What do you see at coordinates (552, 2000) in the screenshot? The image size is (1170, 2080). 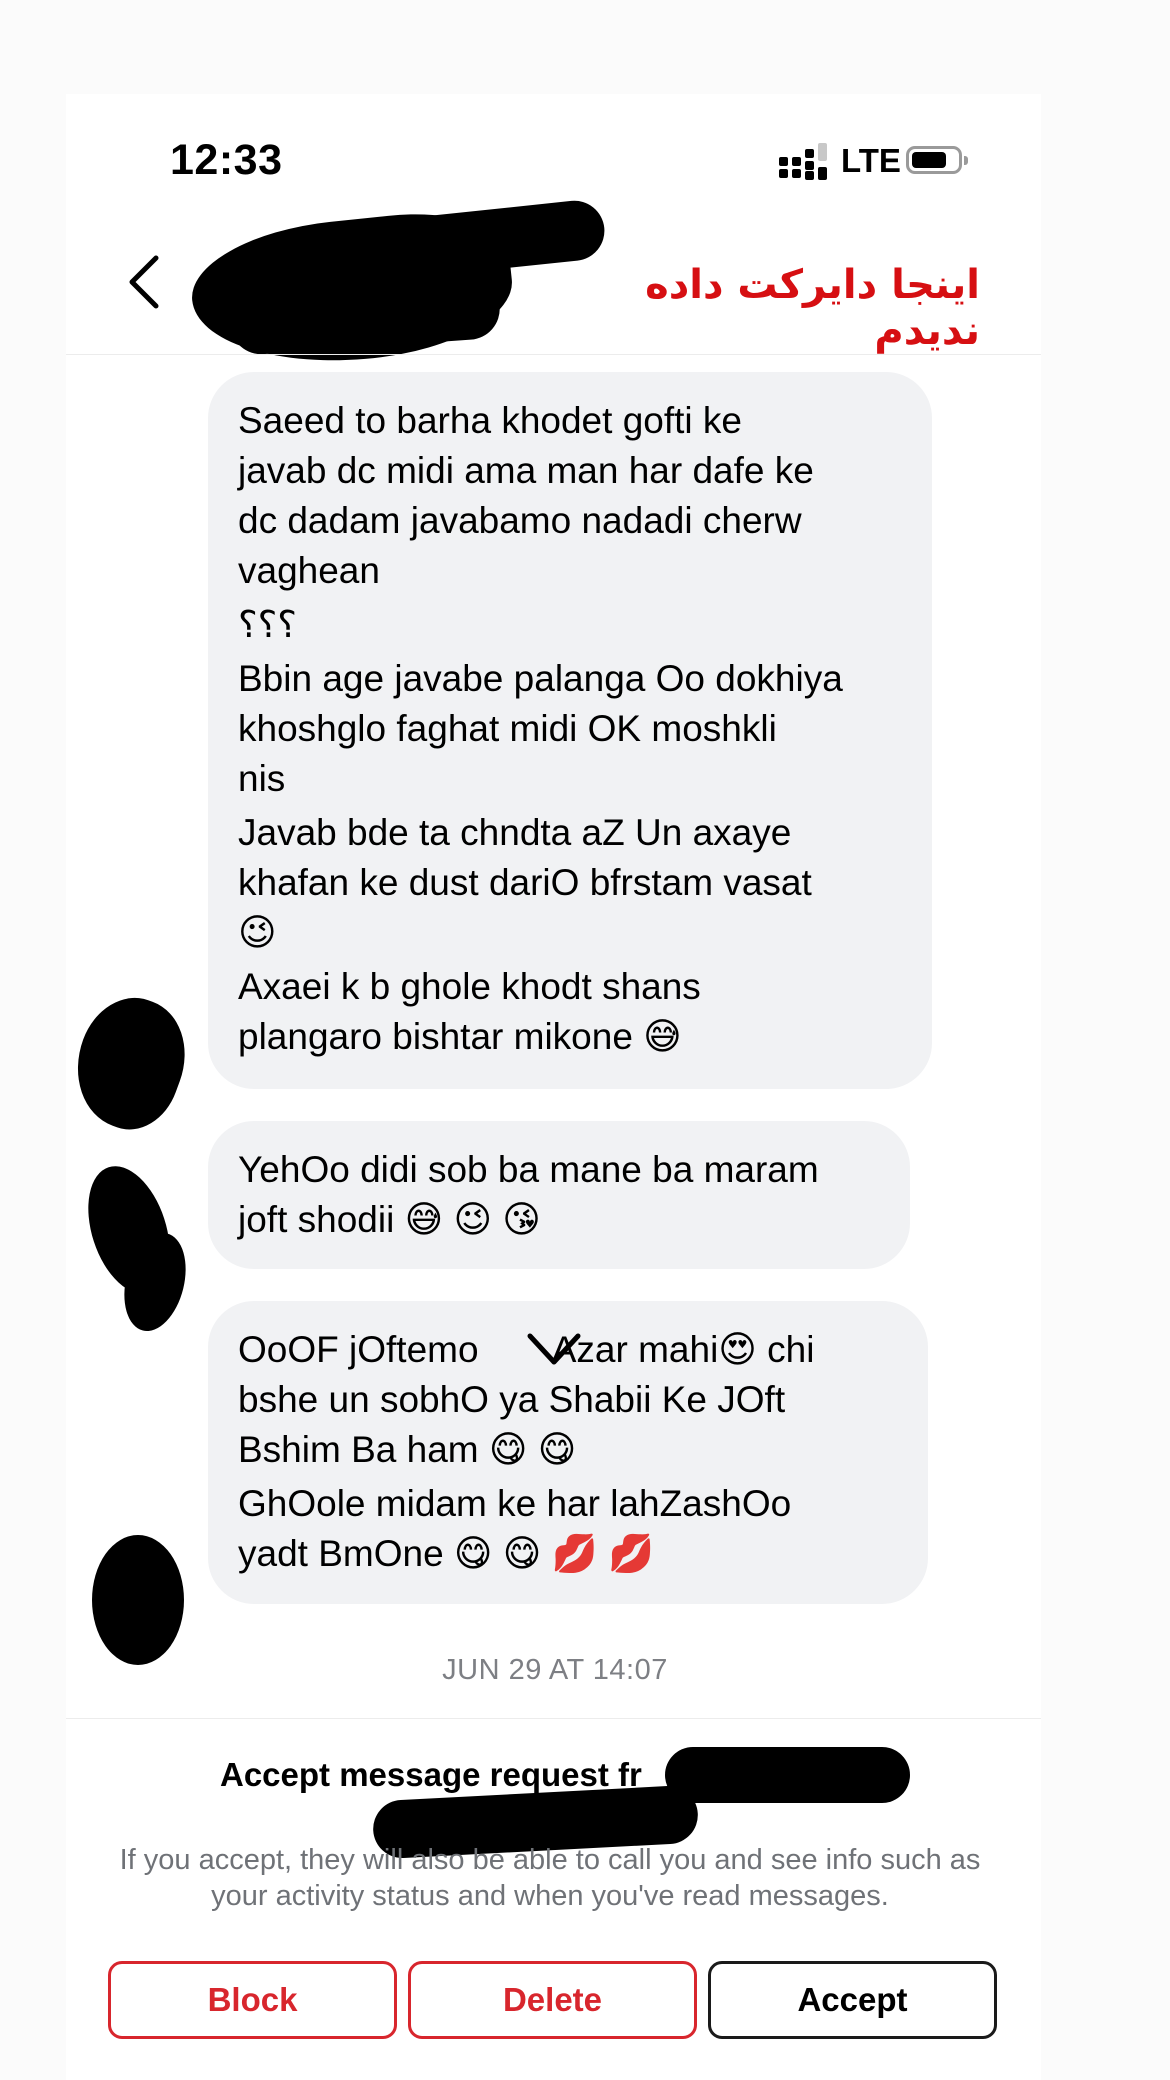 I see `delete-button: Delete` at bounding box center [552, 2000].